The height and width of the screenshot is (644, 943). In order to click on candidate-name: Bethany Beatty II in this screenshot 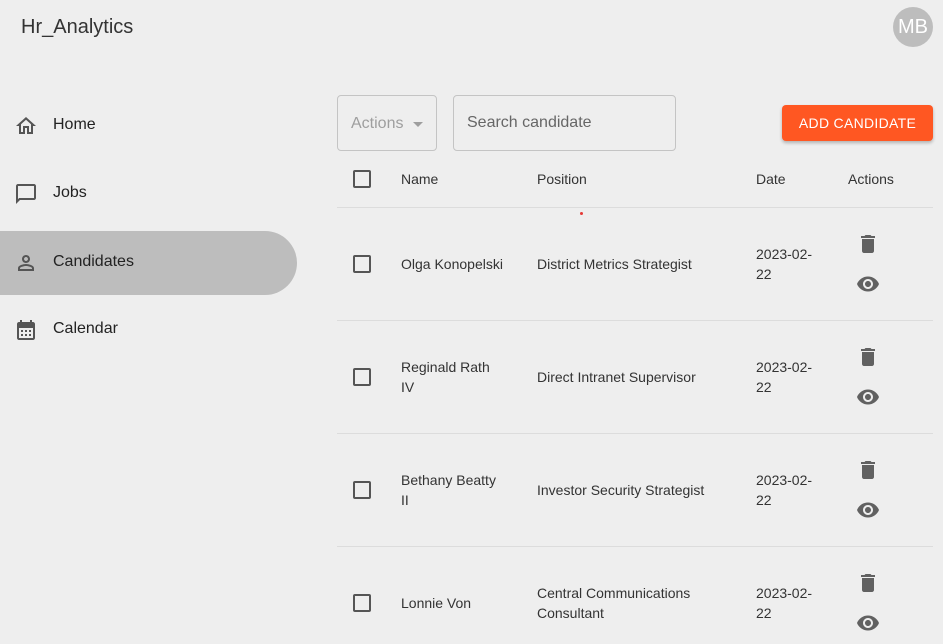, I will do `click(448, 490)`.